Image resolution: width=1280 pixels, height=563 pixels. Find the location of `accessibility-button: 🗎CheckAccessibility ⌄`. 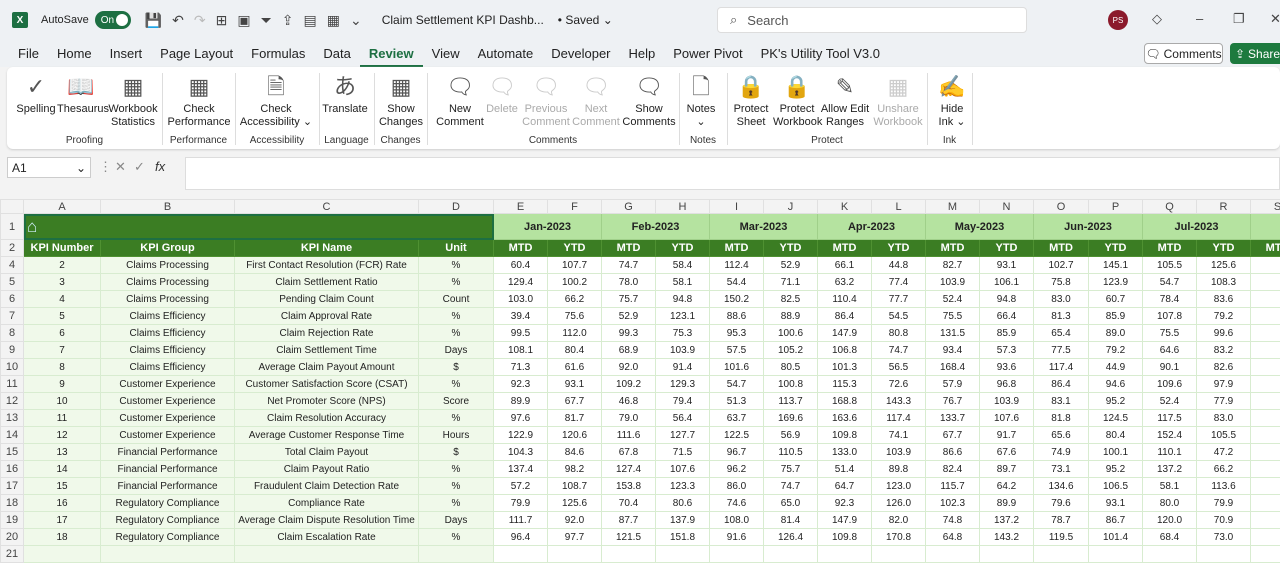

accessibility-button: 🗎CheckAccessibility ⌄ is located at coordinates (276, 100).